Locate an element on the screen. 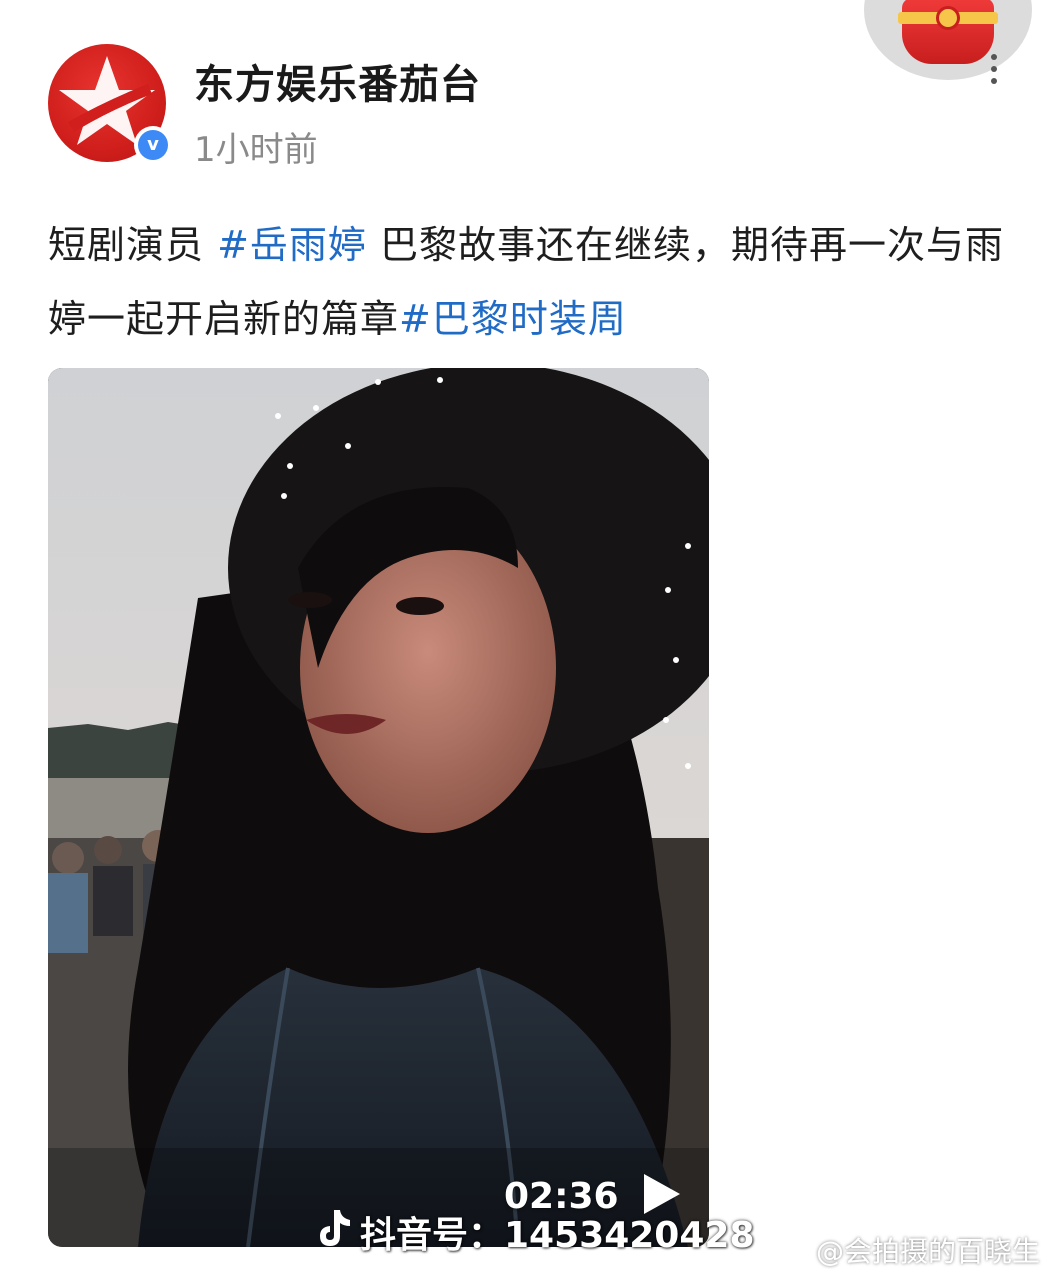 The image size is (1052, 1276). text-prefix: 短剧演员 is located at coordinates (133, 245).